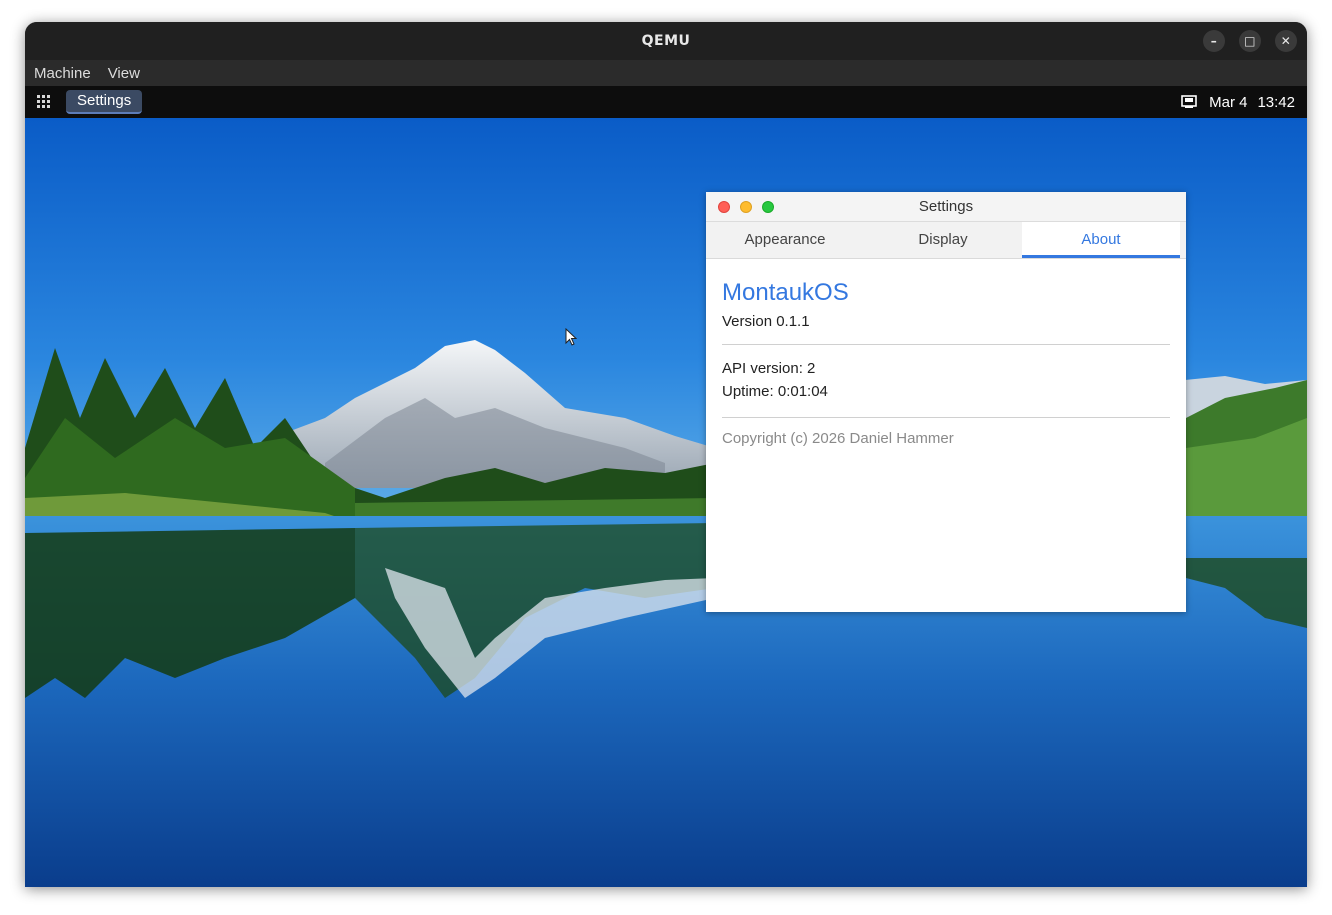 The image size is (1332, 915). I want to click on maximize-button: □, so click(1250, 41).